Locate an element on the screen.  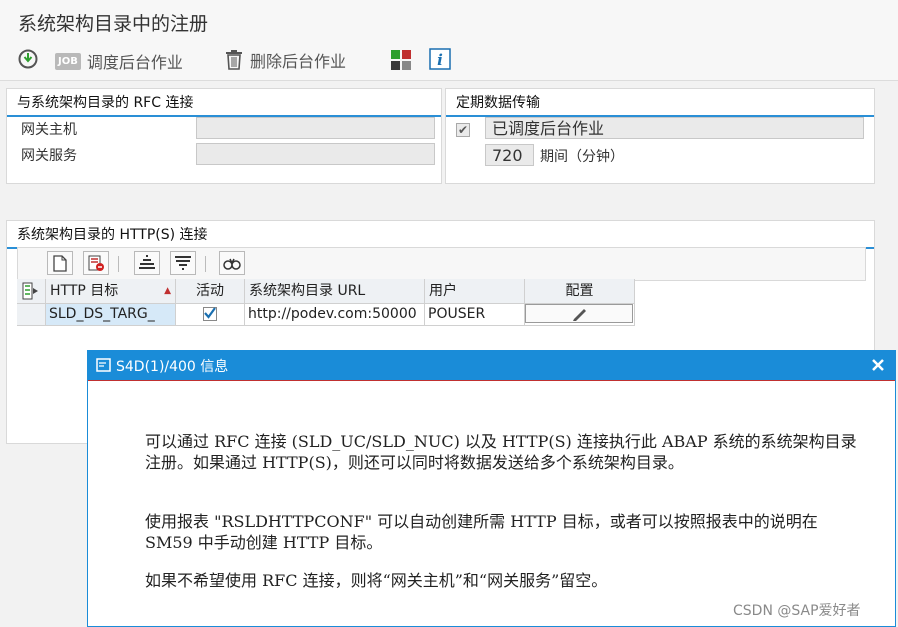
application-toolbar: JOB 调度后台作业 删除后台作业 i is located at coordinates (449, 60).